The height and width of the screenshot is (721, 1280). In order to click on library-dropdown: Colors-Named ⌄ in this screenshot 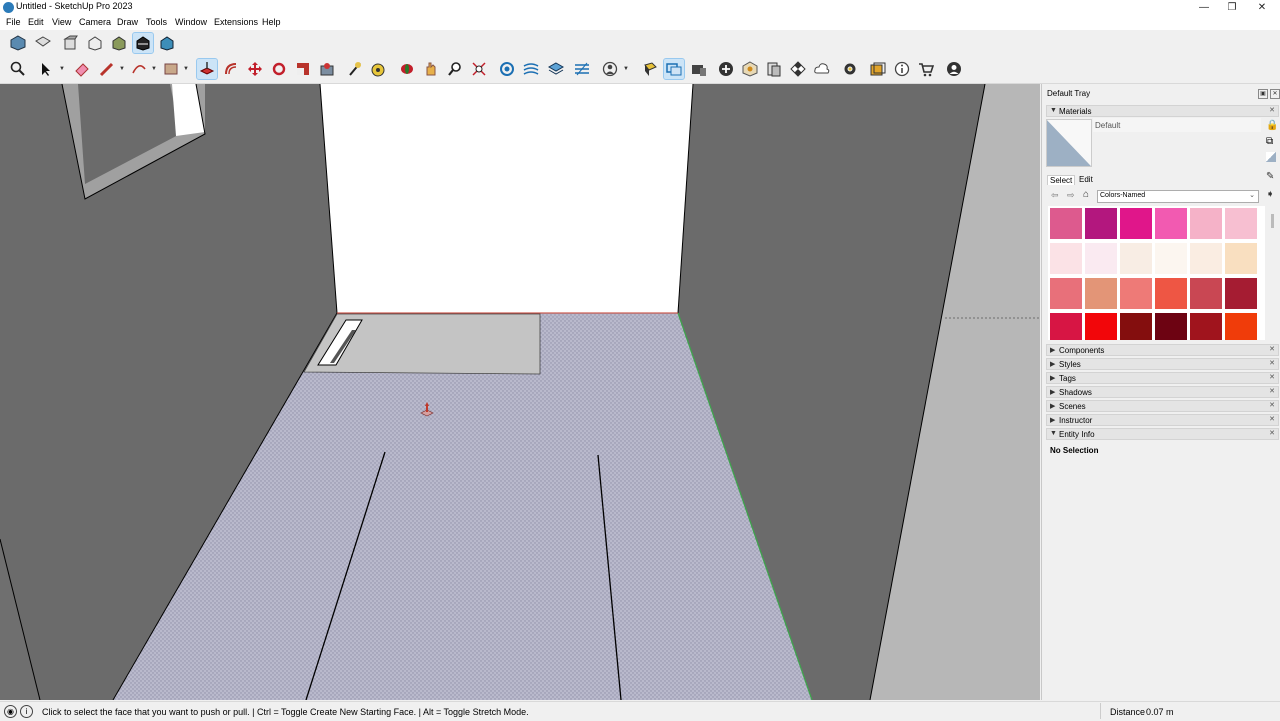, I will do `click(1178, 196)`.